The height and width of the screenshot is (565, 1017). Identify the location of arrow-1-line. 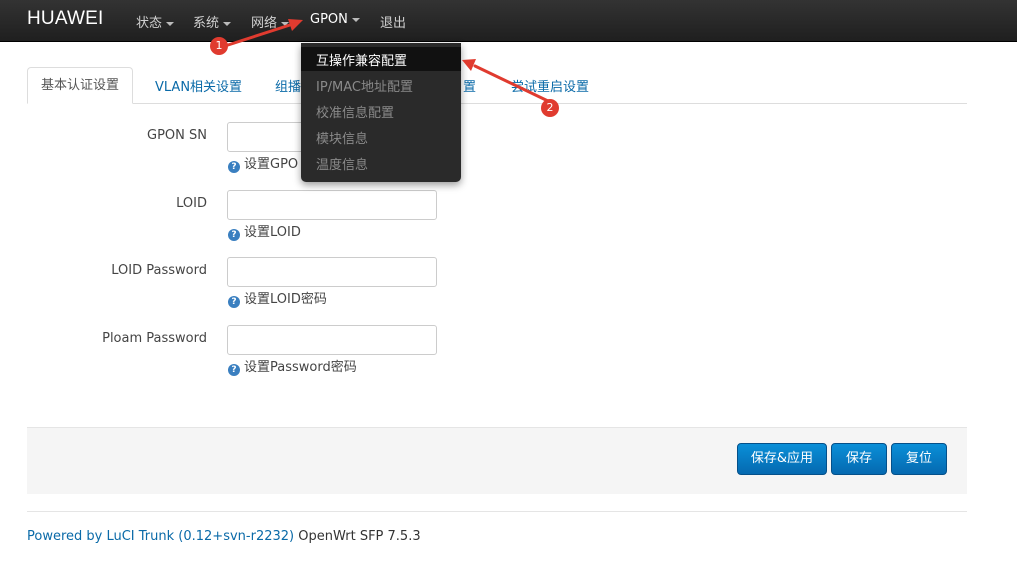
(260, 34).